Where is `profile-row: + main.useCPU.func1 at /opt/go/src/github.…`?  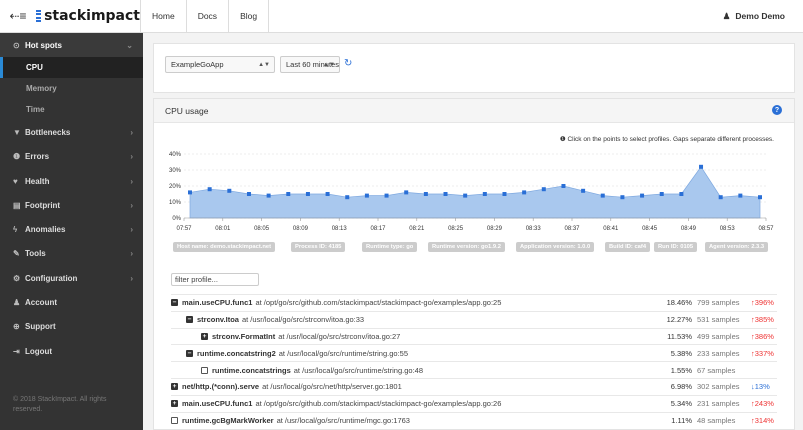 profile-row: + main.useCPU.func1 at /opt/go/src/github.… is located at coordinates (474, 403).